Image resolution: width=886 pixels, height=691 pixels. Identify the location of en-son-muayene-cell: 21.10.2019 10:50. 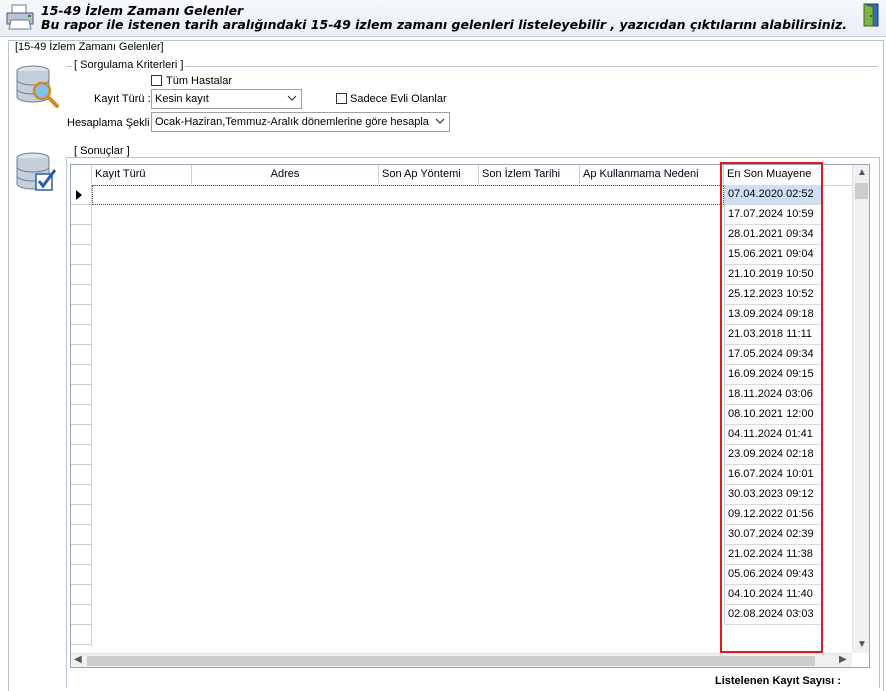
(773, 275).